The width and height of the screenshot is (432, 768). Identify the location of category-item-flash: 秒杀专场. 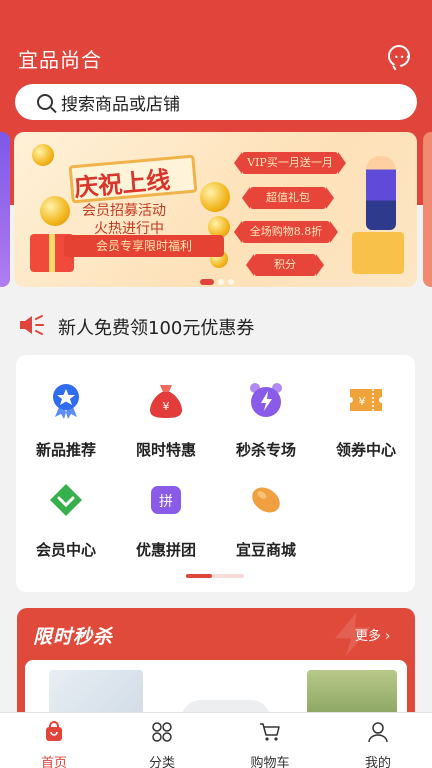
(266, 420).